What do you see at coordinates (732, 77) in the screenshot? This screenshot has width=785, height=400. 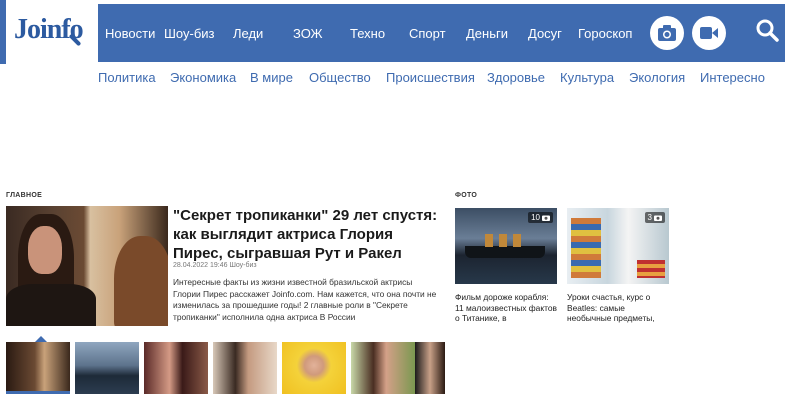 I see `subnav-item-interesting: Интересно` at bounding box center [732, 77].